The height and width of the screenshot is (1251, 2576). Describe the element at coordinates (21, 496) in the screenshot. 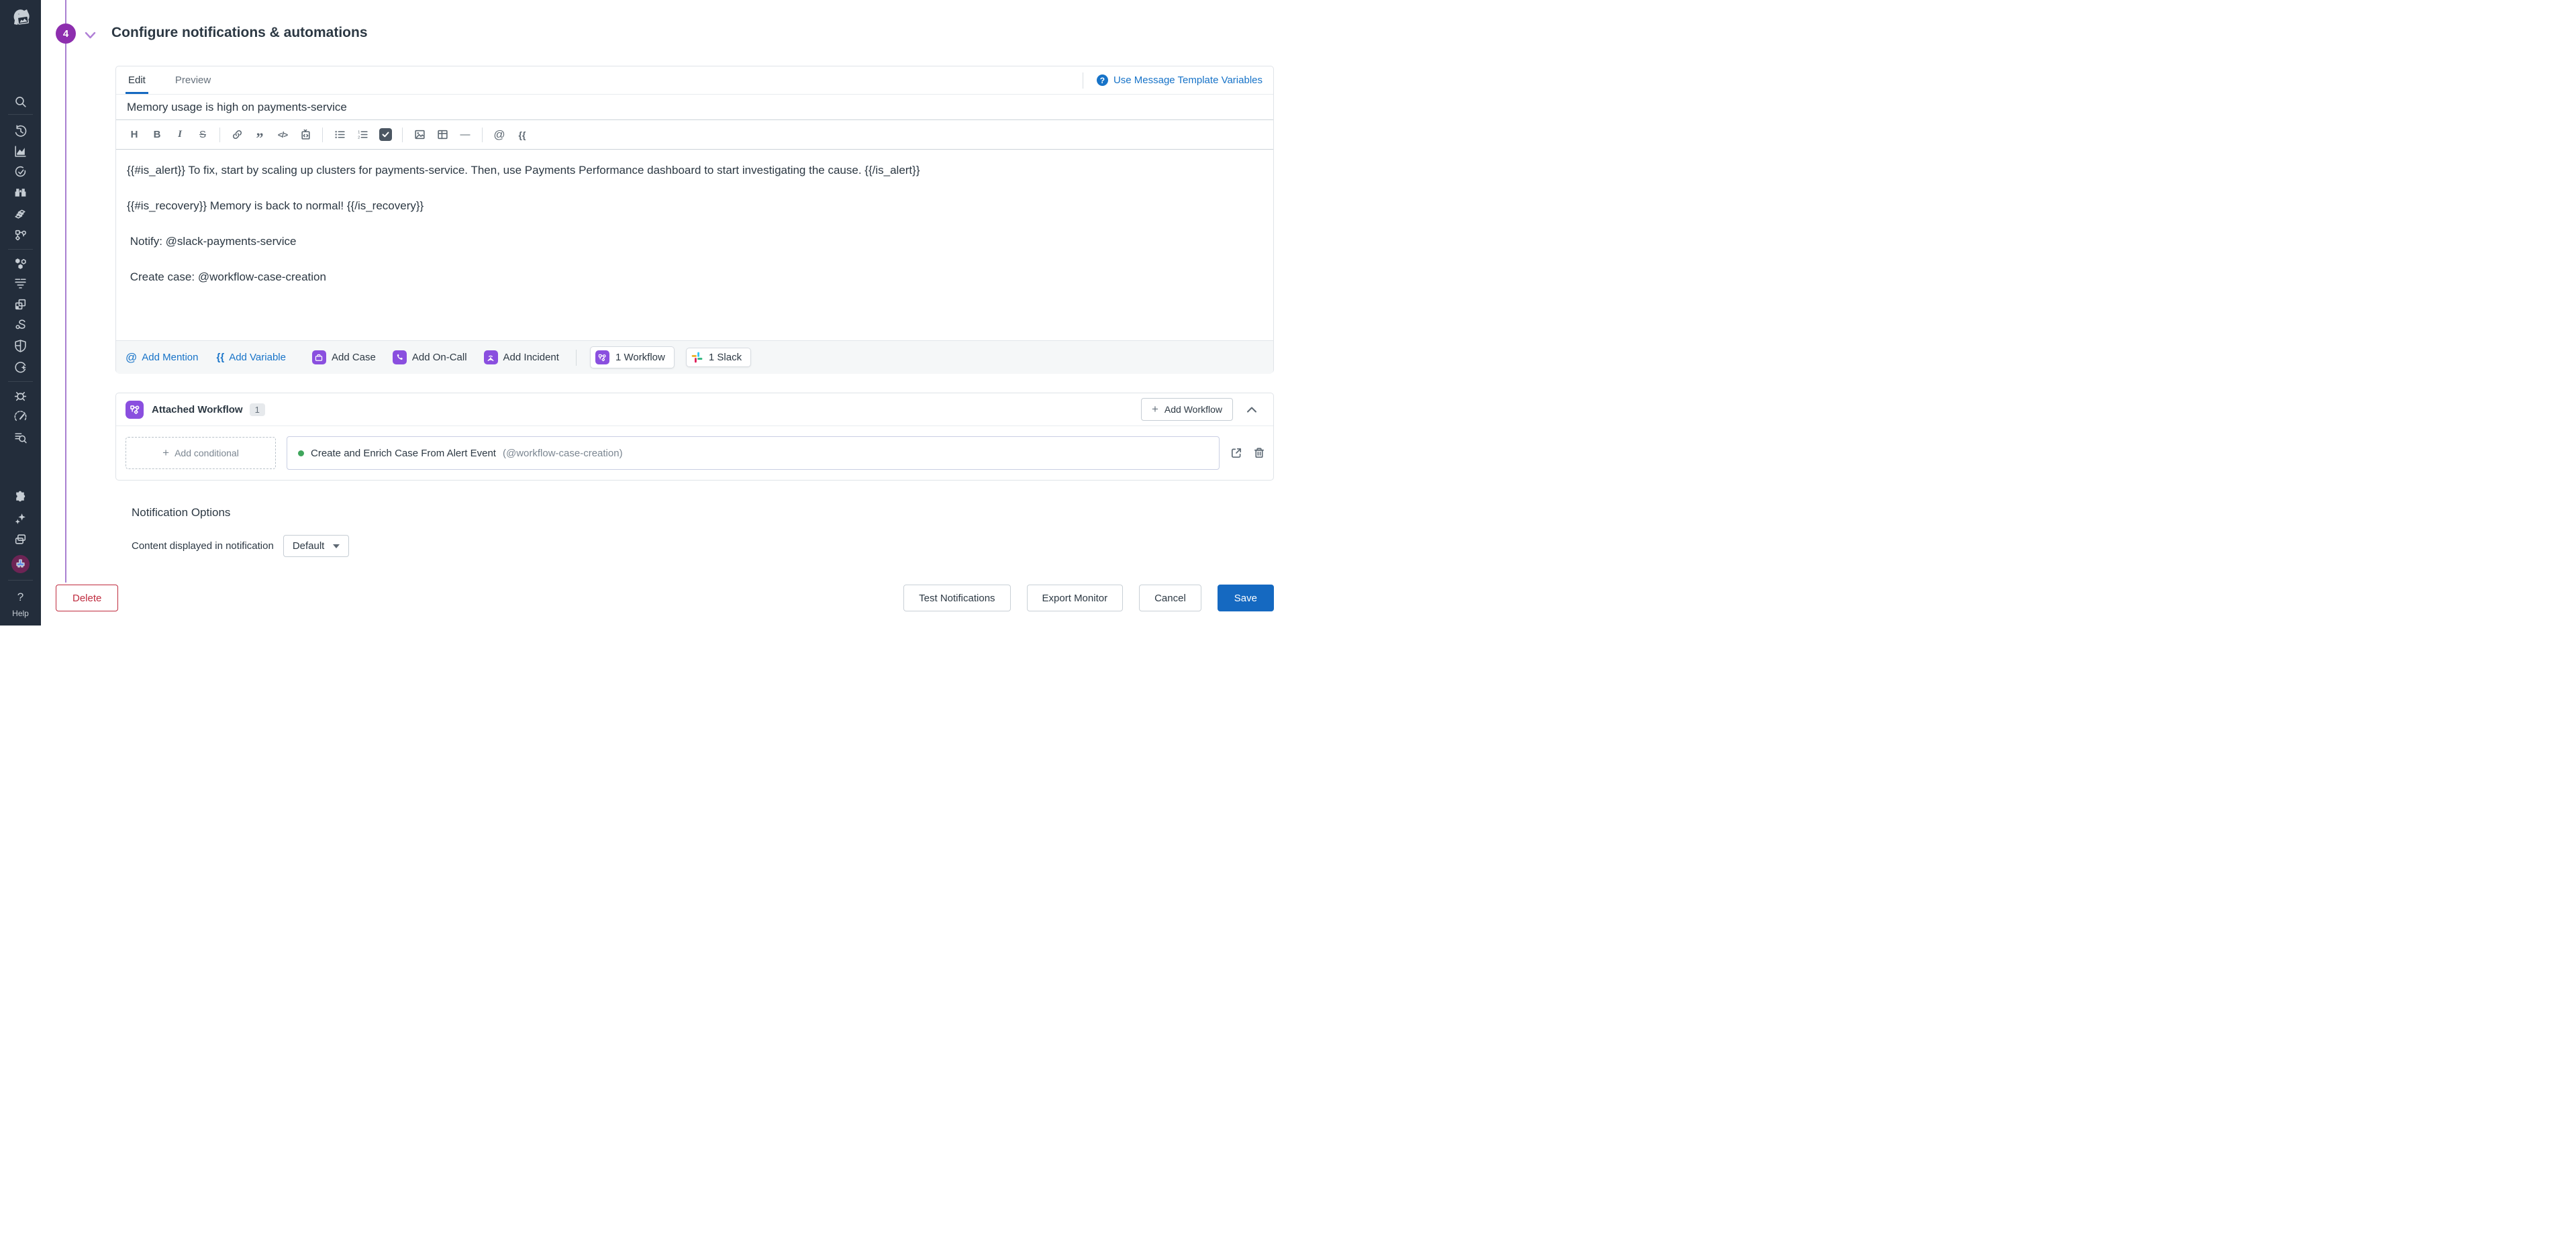

I see `marketplace-icon` at that location.